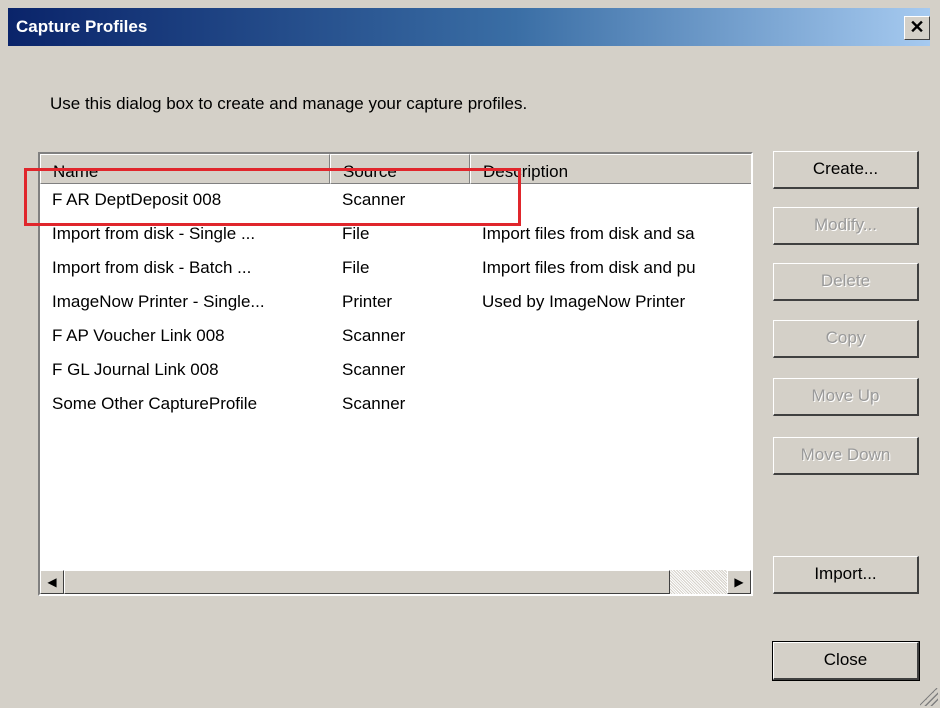 The width and height of the screenshot is (940, 708). Describe the element at coordinates (846, 339) in the screenshot. I see `copy-button: Copy` at that location.